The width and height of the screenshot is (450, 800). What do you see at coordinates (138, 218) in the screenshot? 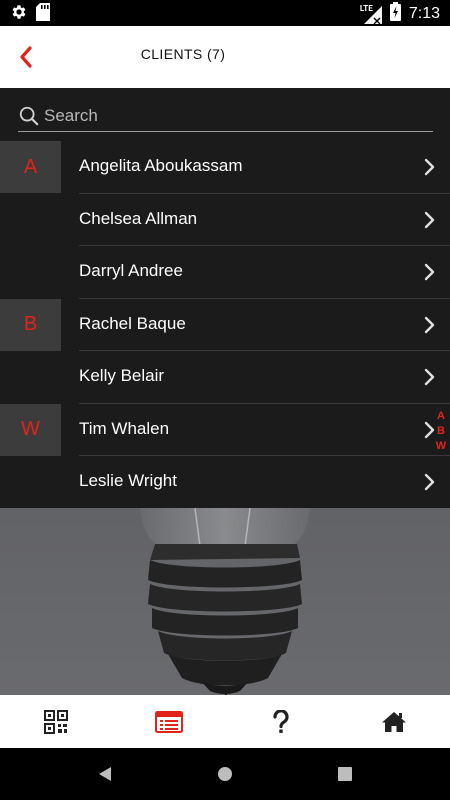
I see `client-name: Chelsea Allman` at bounding box center [138, 218].